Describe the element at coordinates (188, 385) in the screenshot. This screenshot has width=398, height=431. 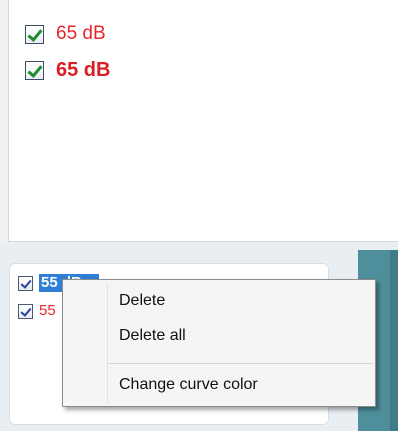
I see `menu-item-change-curve-color: Change curve color` at that location.